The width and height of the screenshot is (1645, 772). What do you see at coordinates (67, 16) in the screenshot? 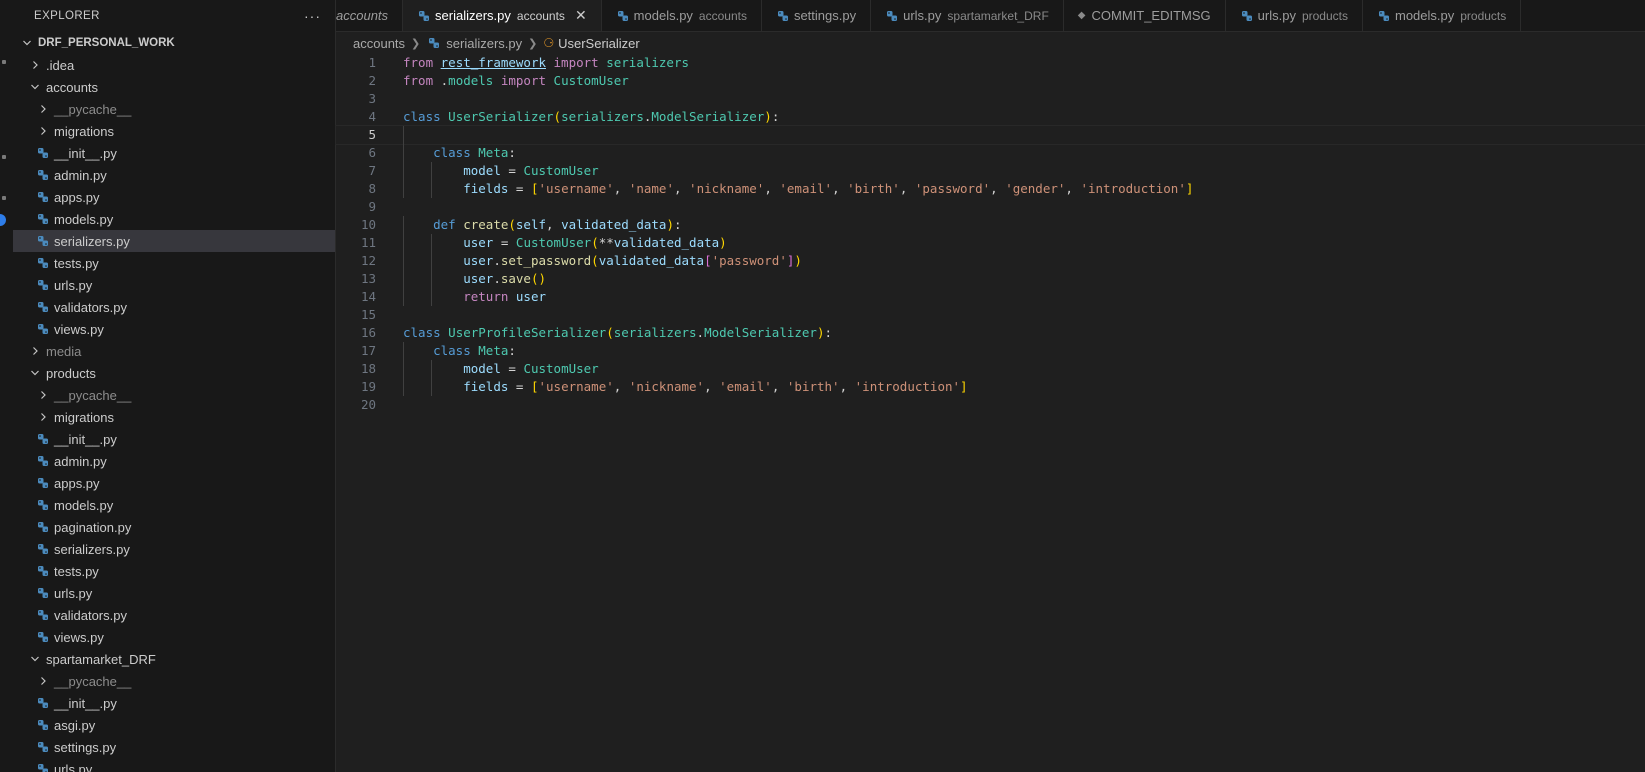
I see `explorer-title: EXPLORER` at bounding box center [67, 16].